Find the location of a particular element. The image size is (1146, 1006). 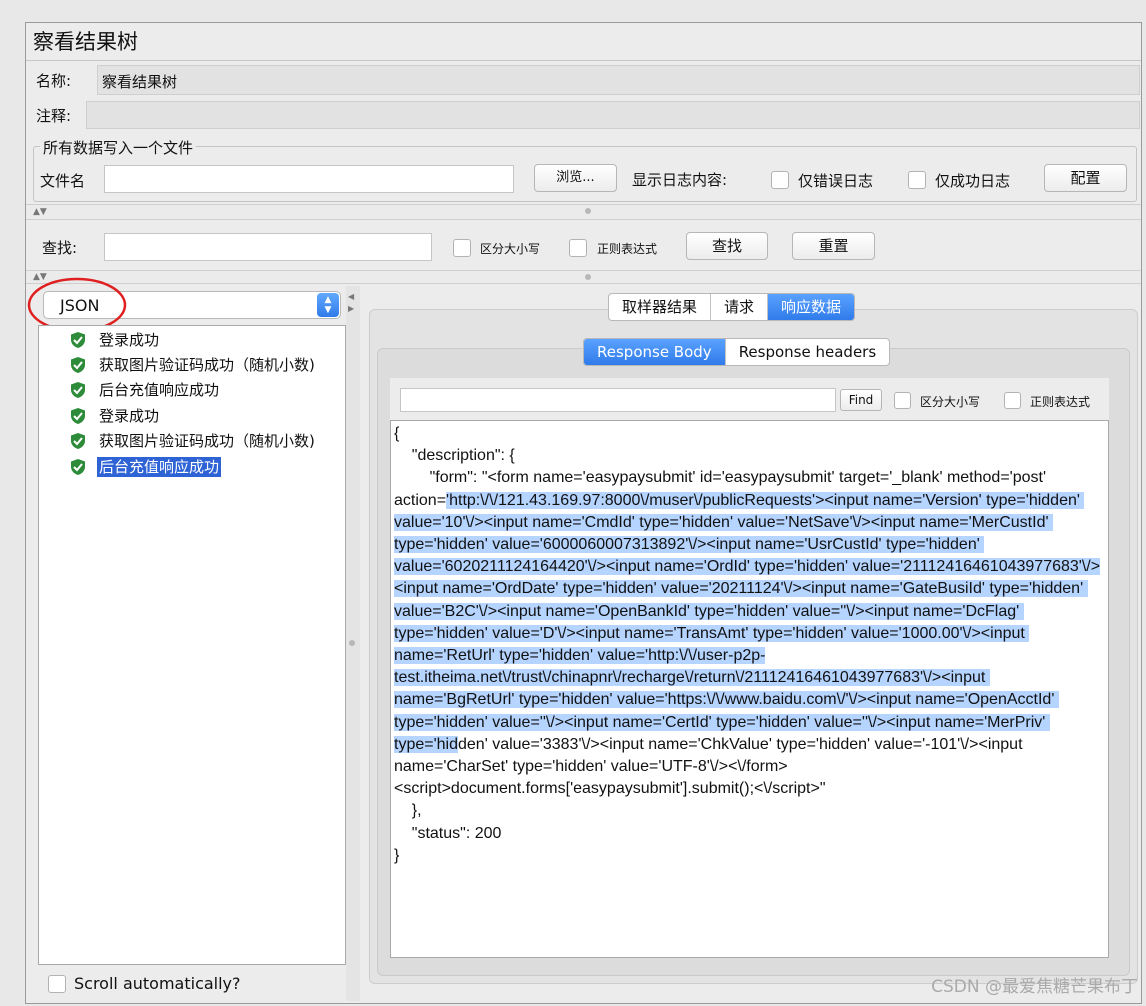

errors-only-checkbox is located at coordinates (780, 180).